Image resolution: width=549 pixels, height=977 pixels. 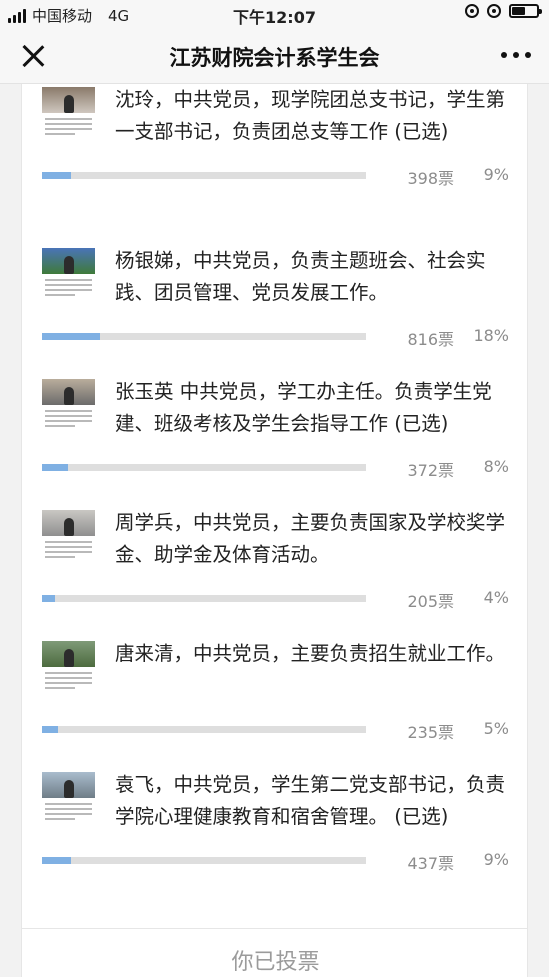 I want to click on candidate-description: 沈玲，中共党员，现学院团总支书记，学生第一支部书记，负责团总支等工作 (已选), so click(x=310, y=115).